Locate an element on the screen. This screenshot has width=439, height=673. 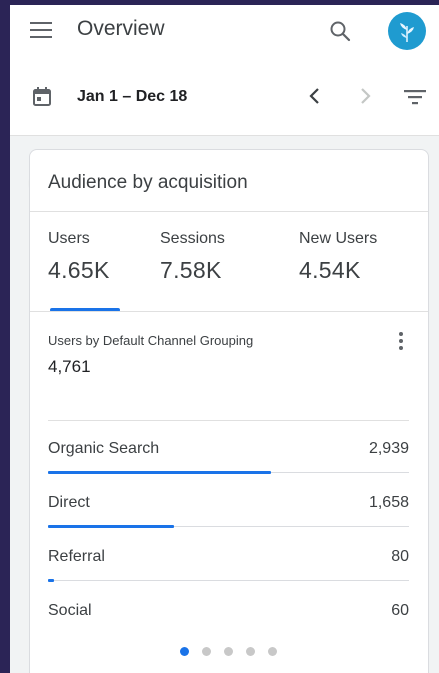
more-vert-icon is located at coordinates (401, 345).